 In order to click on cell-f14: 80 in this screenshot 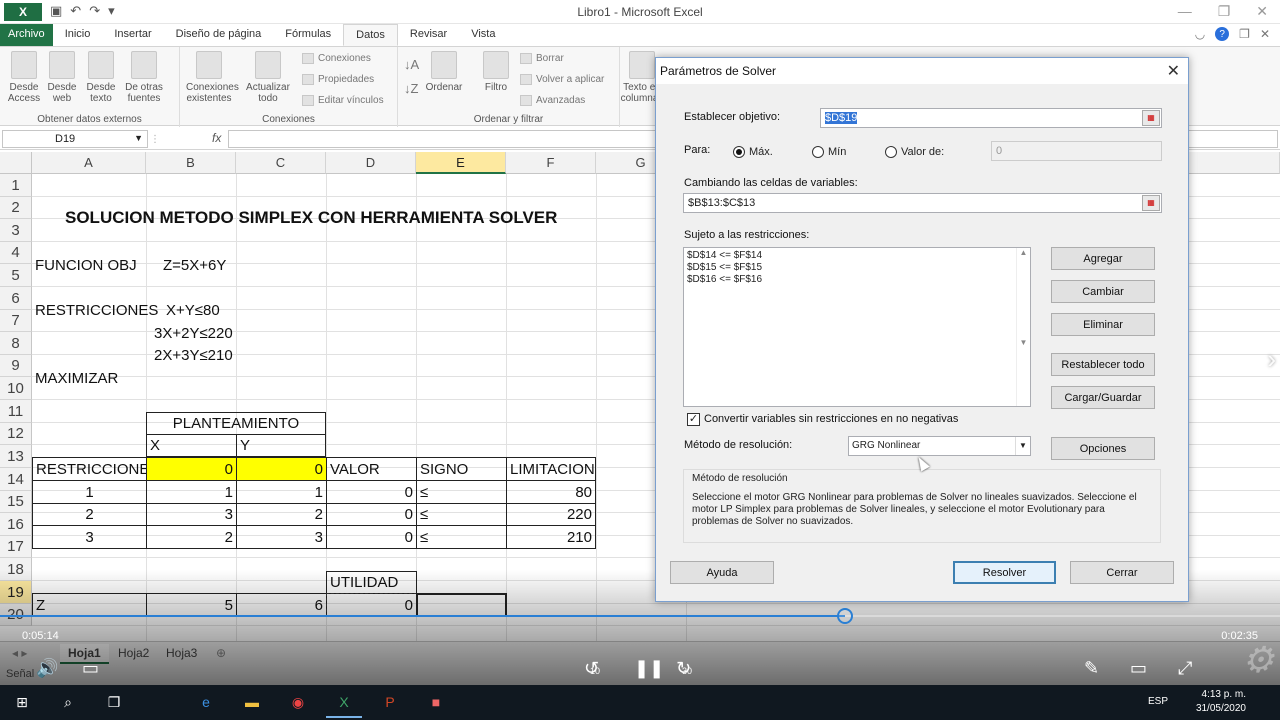, I will do `click(551, 492)`.